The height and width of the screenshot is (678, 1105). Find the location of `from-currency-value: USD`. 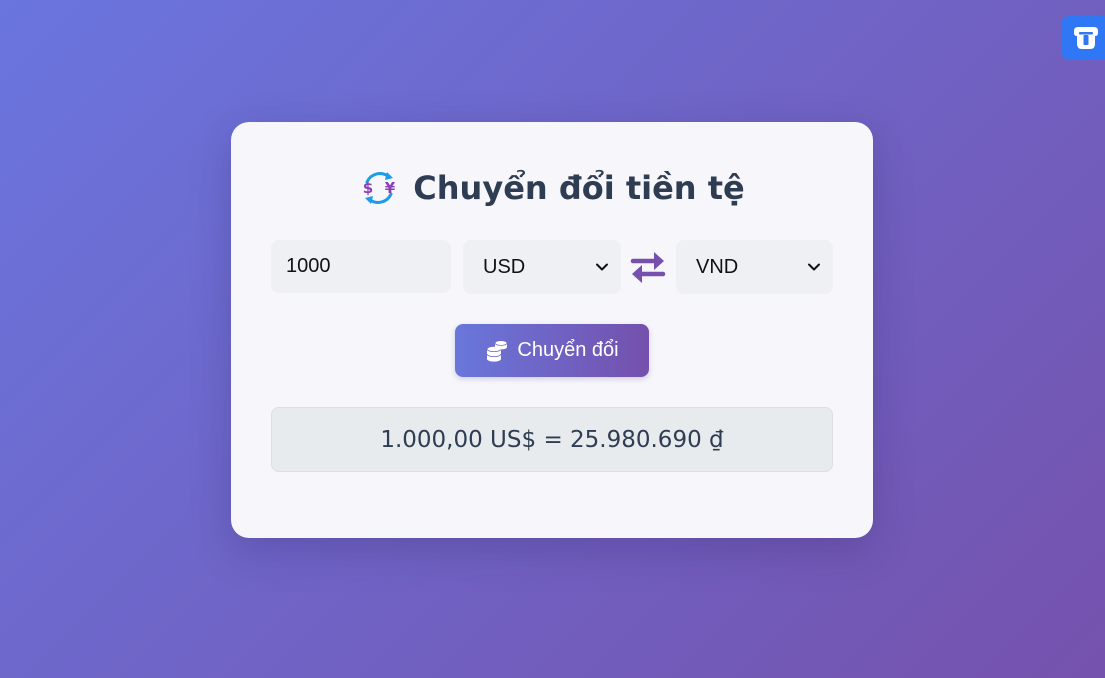

from-currency-value: USD is located at coordinates (504, 266).